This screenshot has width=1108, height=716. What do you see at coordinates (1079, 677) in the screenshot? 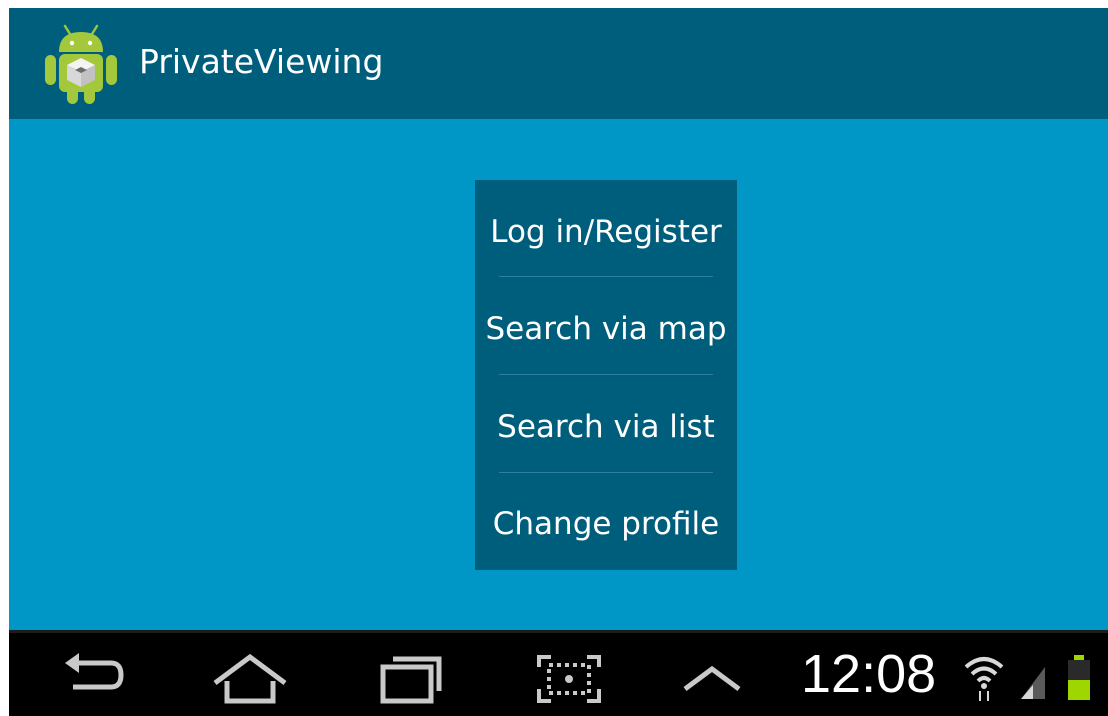
I see `battery-icon` at bounding box center [1079, 677].